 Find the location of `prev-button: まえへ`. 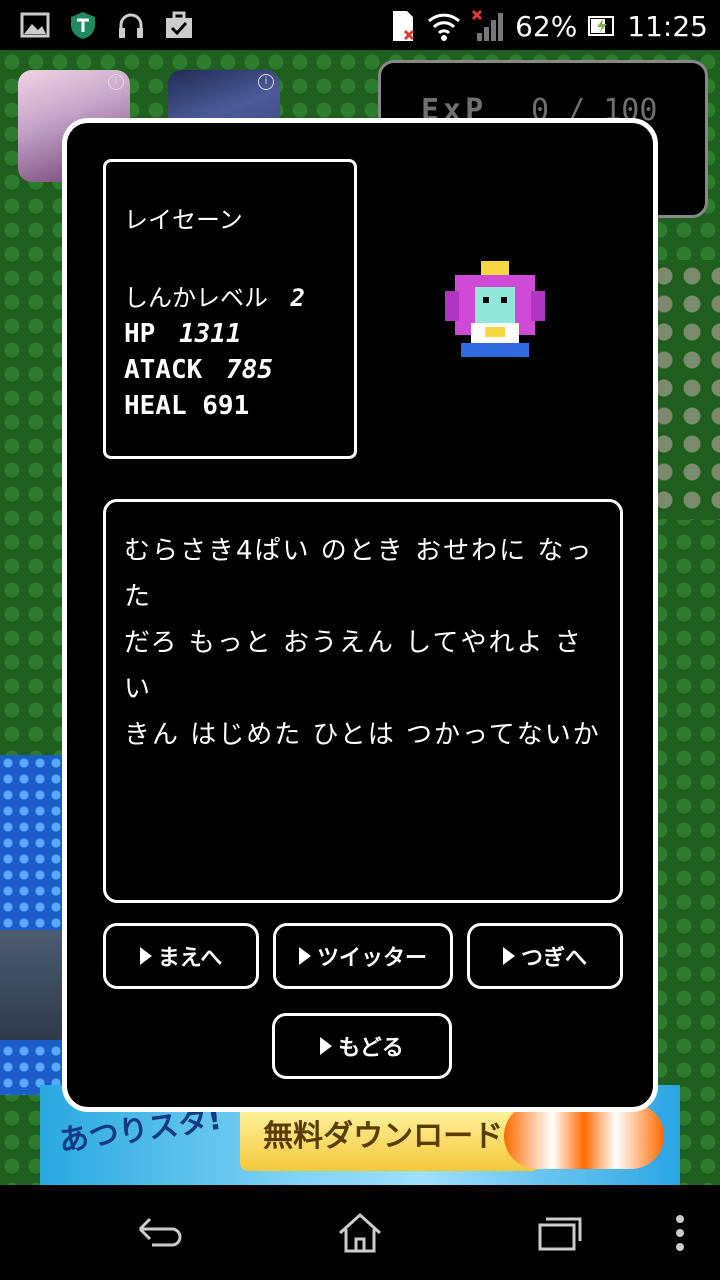

prev-button: まえへ is located at coordinates (181, 956).